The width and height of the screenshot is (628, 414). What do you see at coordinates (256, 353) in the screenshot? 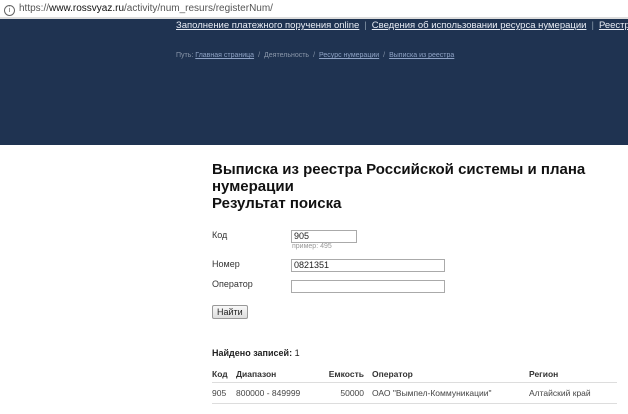
I see `found-count: Найдено записей: 1` at bounding box center [256, 353].